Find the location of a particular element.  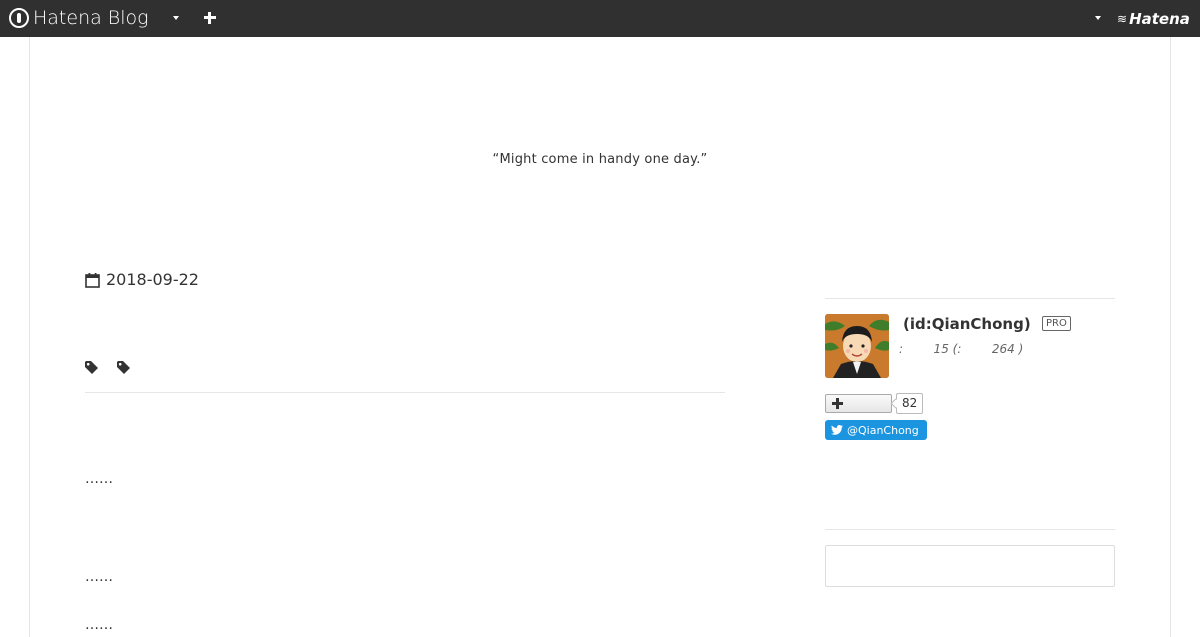

calendar-icon is located at coordinates (92, 280).